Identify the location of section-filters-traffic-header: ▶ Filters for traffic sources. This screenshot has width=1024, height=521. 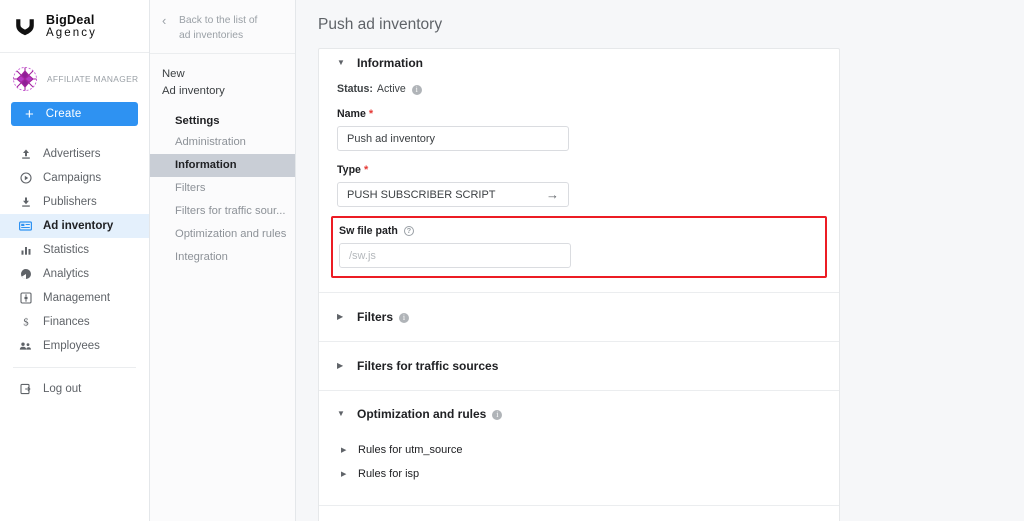
(579, 366).